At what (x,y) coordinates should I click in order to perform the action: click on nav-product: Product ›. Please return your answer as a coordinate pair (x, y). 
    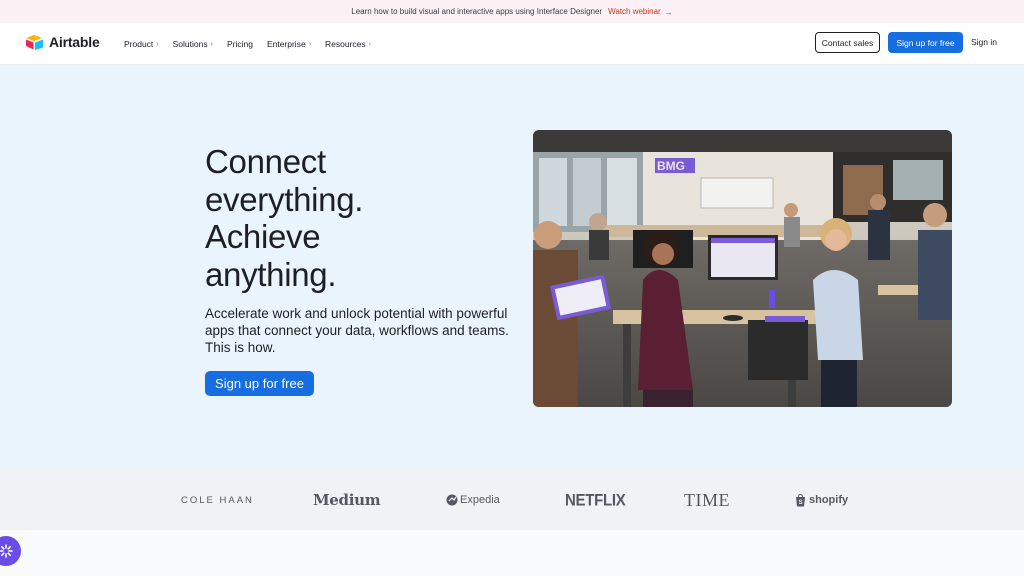
    Looking at the image, I should click on (141, 44).